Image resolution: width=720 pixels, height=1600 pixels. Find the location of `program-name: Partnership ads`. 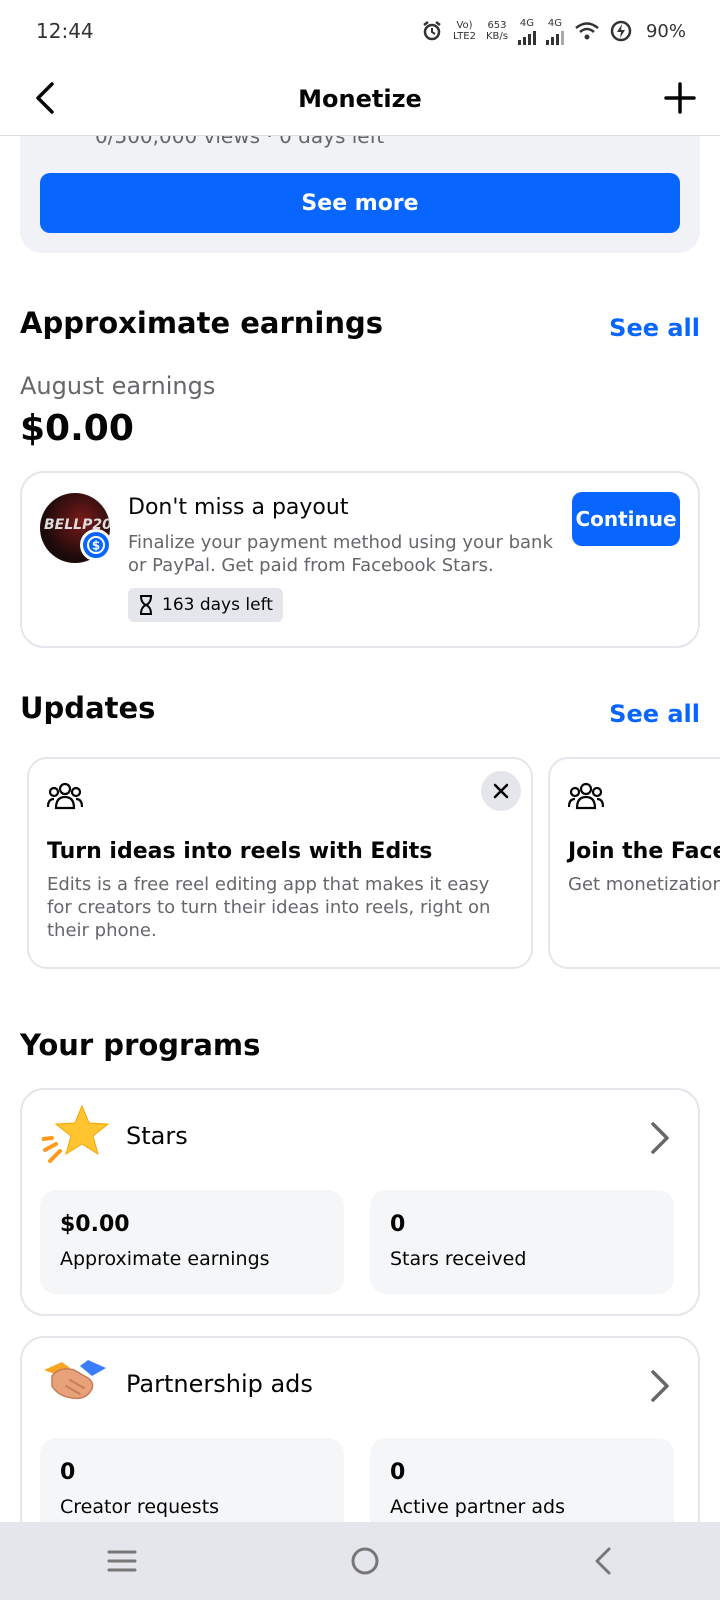

program-name: Partnership ads is located at coordinates (219, 1384).